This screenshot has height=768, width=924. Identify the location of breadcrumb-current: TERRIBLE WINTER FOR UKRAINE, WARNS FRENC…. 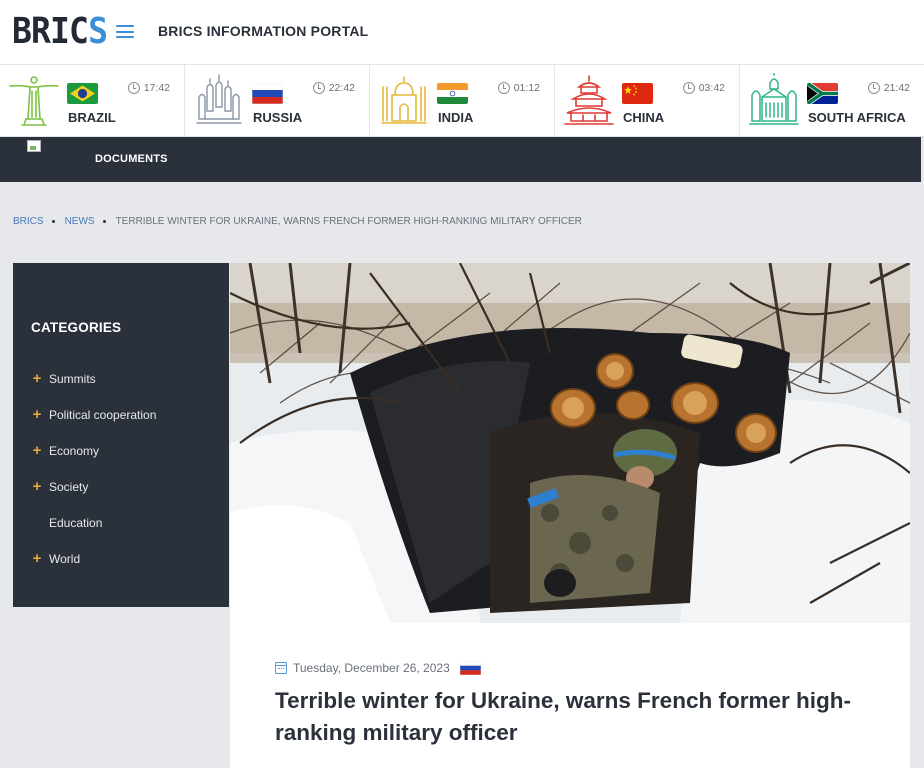
(348, 221).